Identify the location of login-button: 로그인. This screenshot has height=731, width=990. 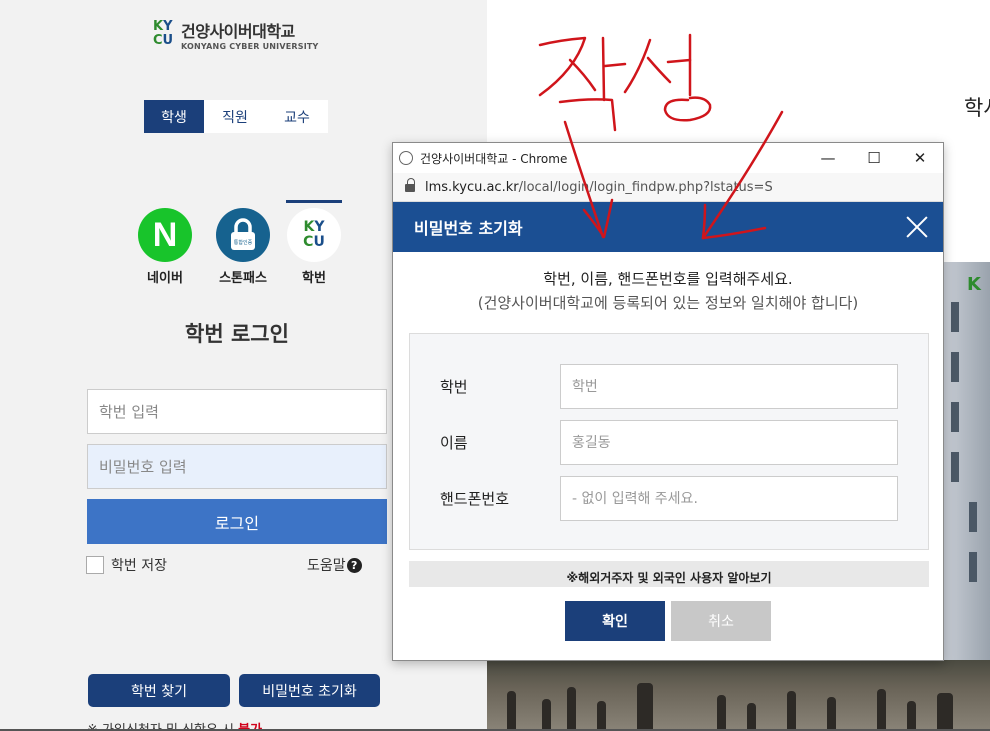
(237, 521).